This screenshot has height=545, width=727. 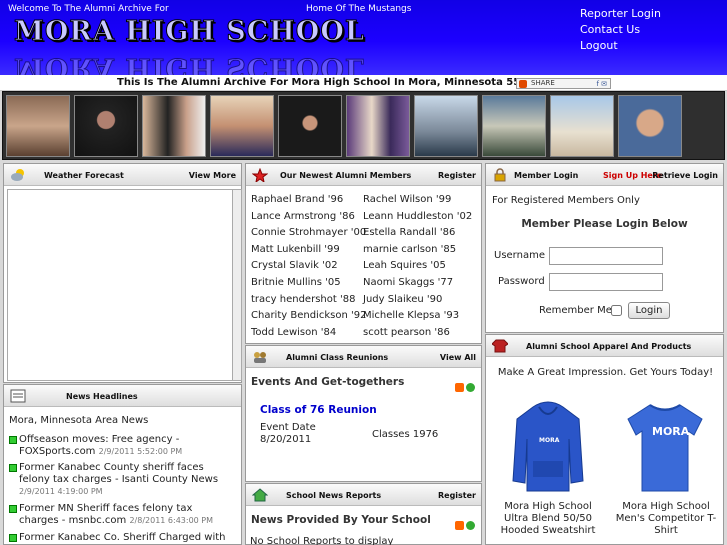 I want to click on weather-panel: Weather Forecast View More, so click(x=122, y=273).